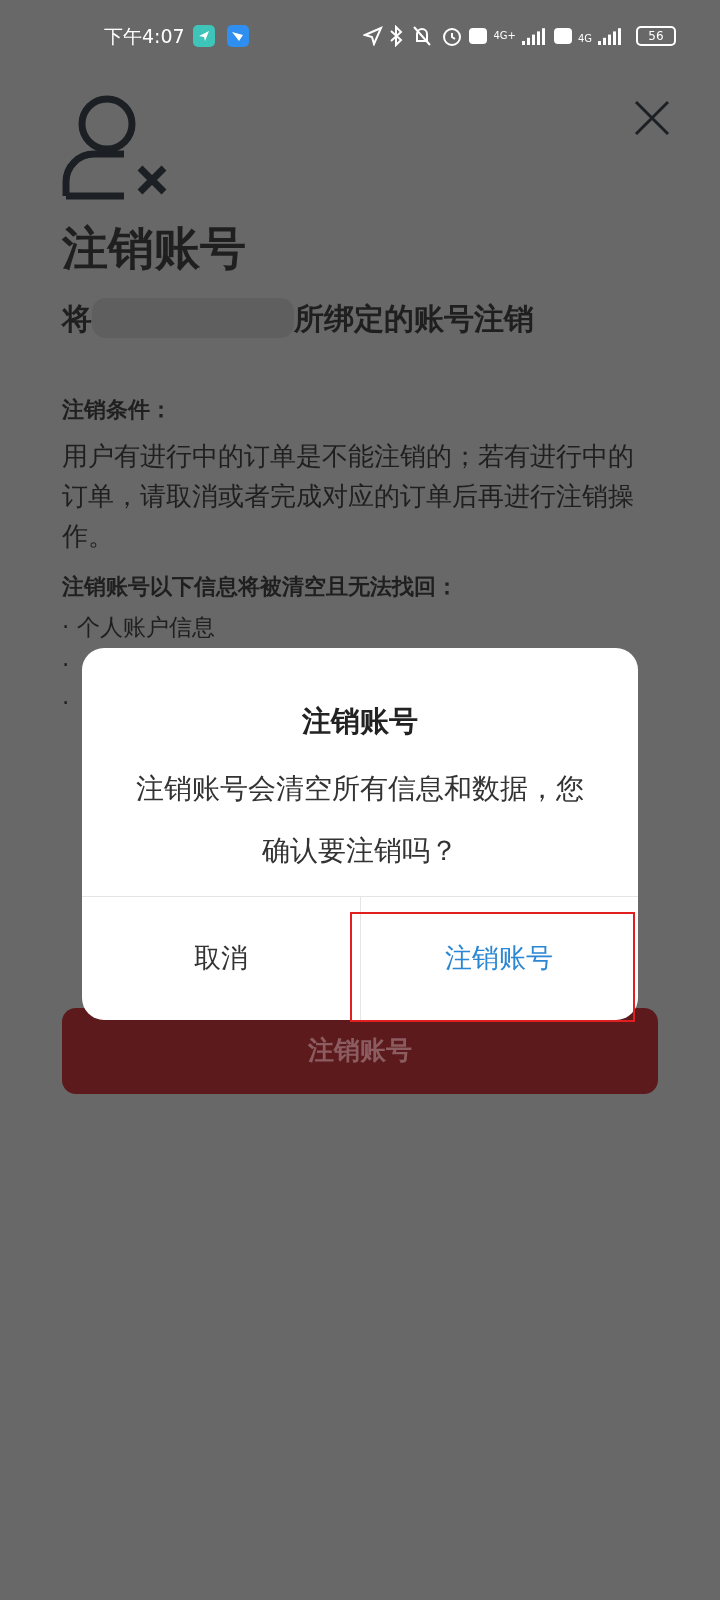 The height and width of the screenshot is (1600, 720). Describe the element at coordinates (348, 496) in the screenshot. I see `conditions-text: 用户有进行中的订单是不能注销的；若有进行中的订单，请取消或者完成对应的订单后再进行注销操作。` at that location.